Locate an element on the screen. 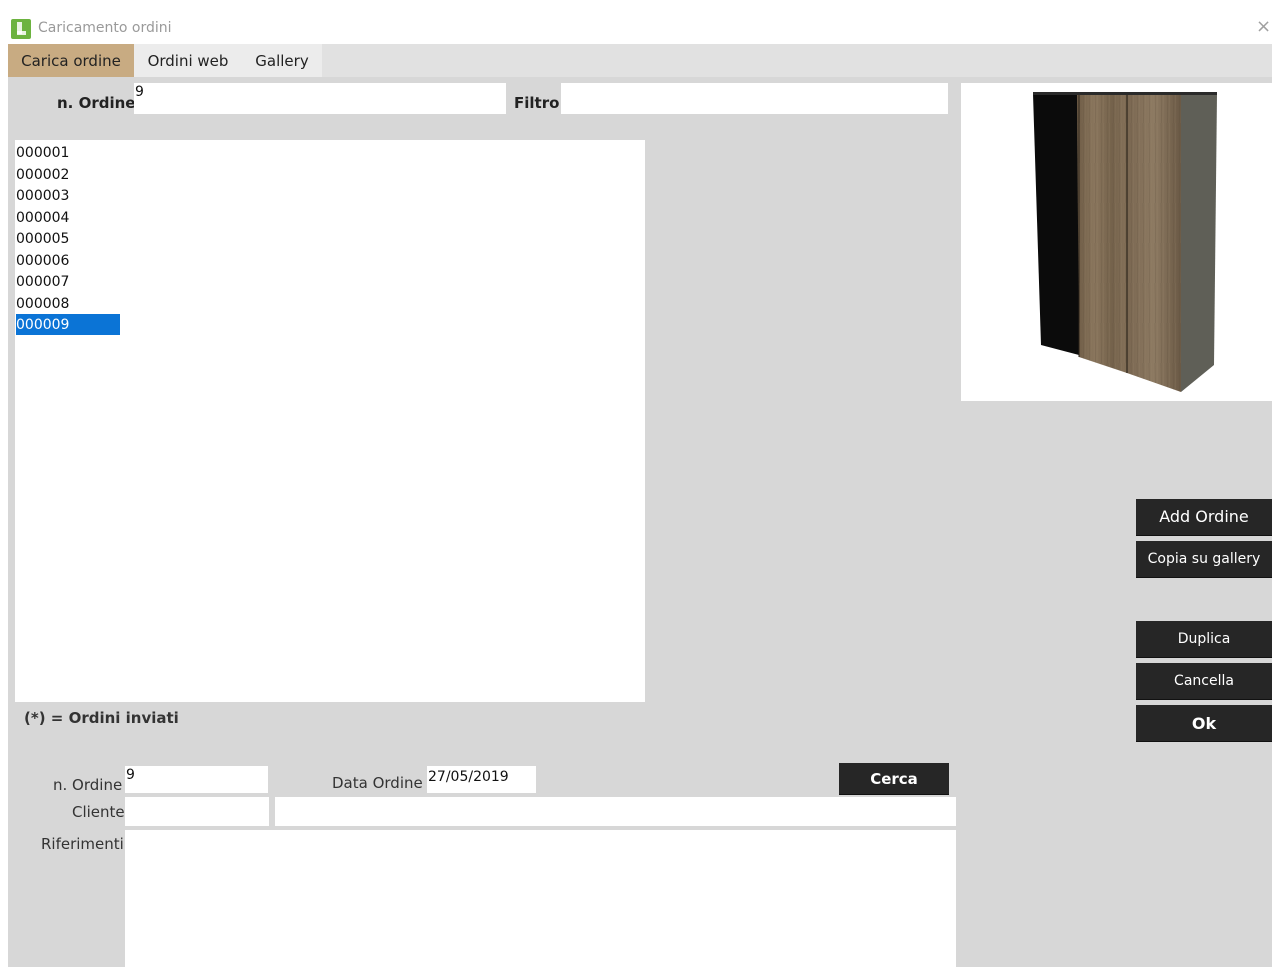 The height and width of the screenshot is (967, 1272). order-date-input: 27/05/2019 is located at coordinates (481, 779).